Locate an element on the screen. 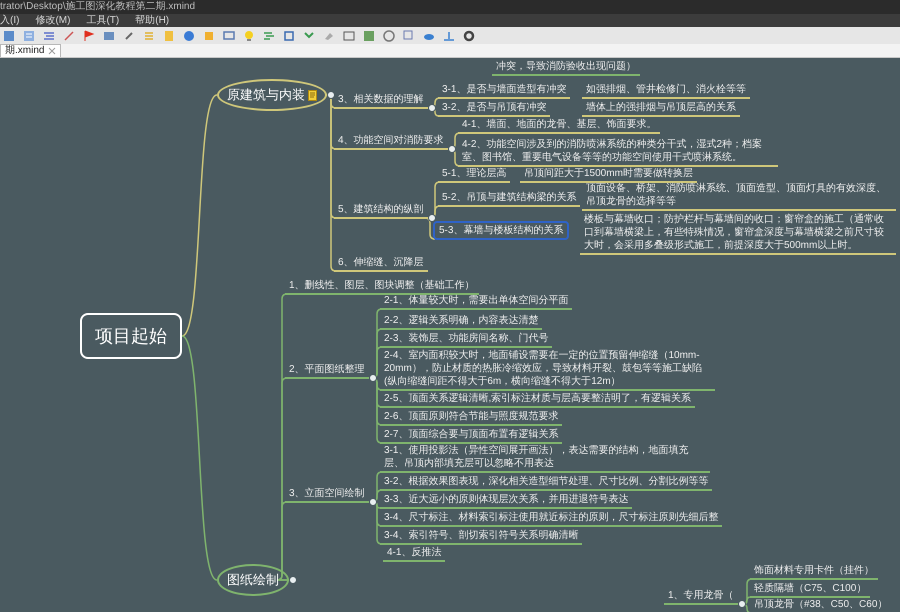  subtopic: 6、伸缩缝、沉降层 is located at coordinates (381, 263).